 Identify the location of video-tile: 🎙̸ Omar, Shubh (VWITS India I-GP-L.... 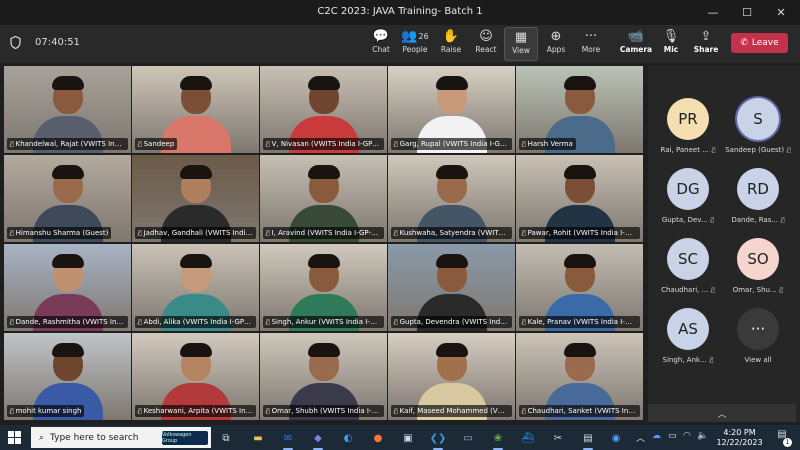
(323, 376).